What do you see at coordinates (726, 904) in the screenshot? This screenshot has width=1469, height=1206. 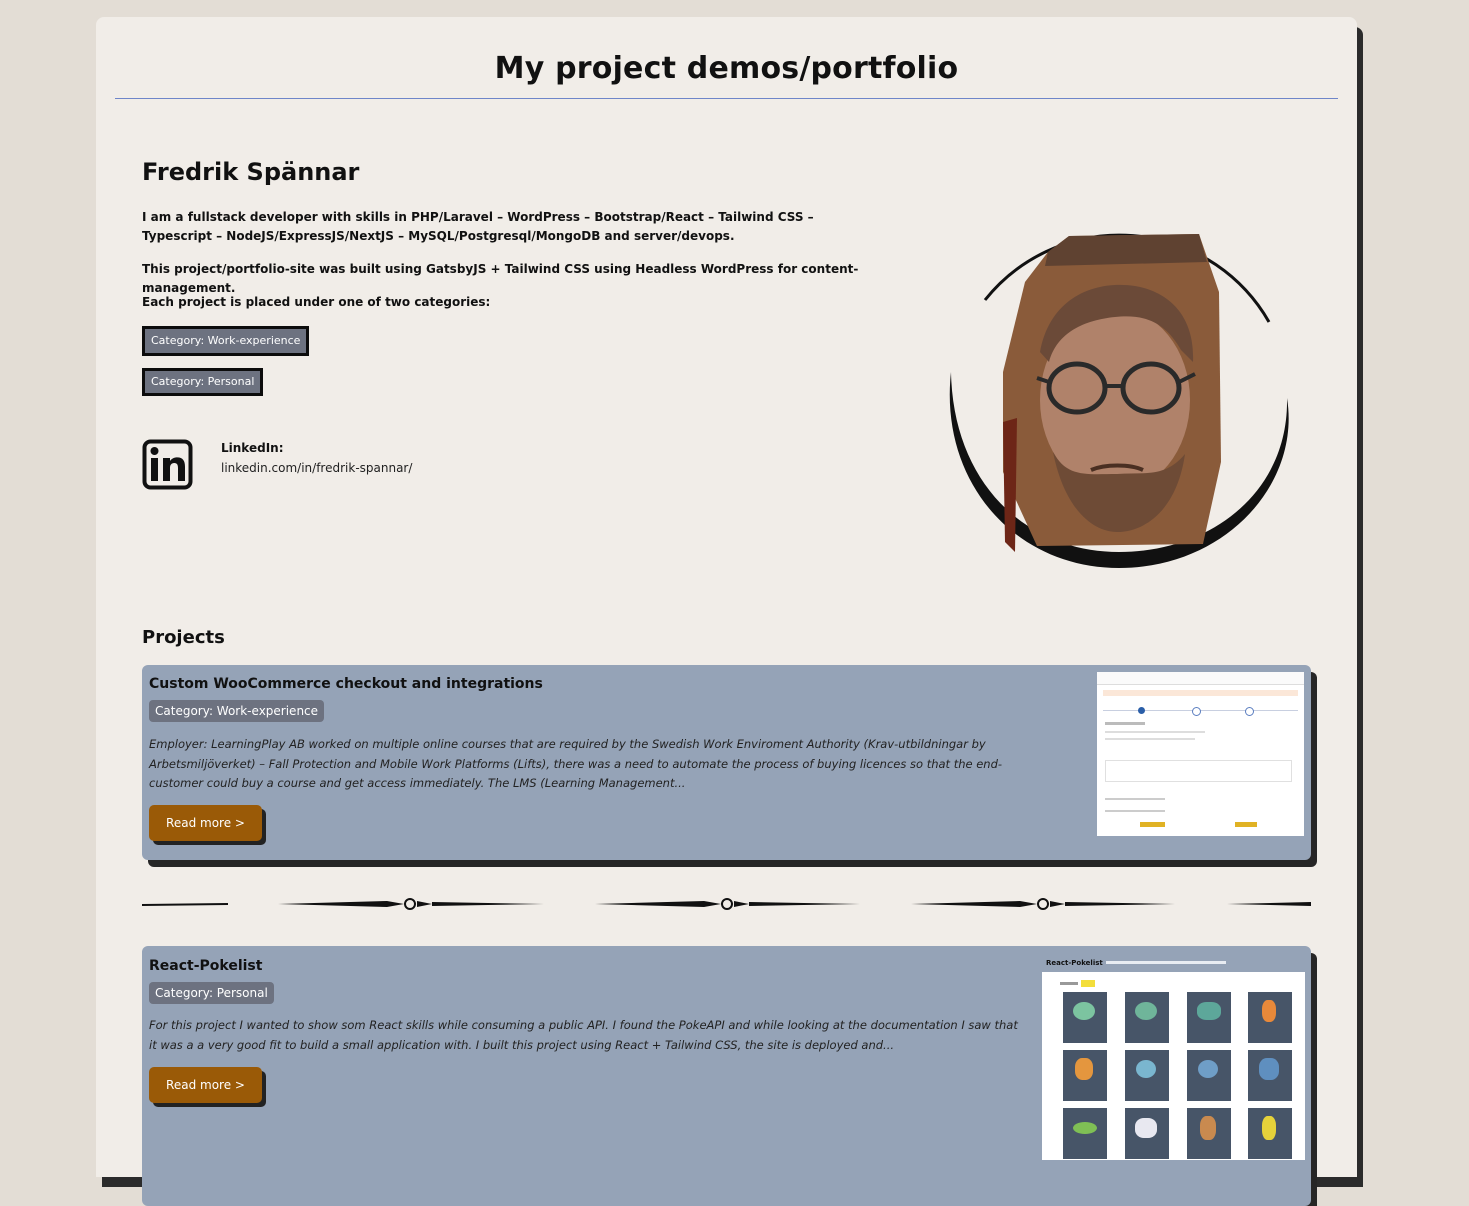 I see `ornamental-divider` at bounding box center [726, 904].